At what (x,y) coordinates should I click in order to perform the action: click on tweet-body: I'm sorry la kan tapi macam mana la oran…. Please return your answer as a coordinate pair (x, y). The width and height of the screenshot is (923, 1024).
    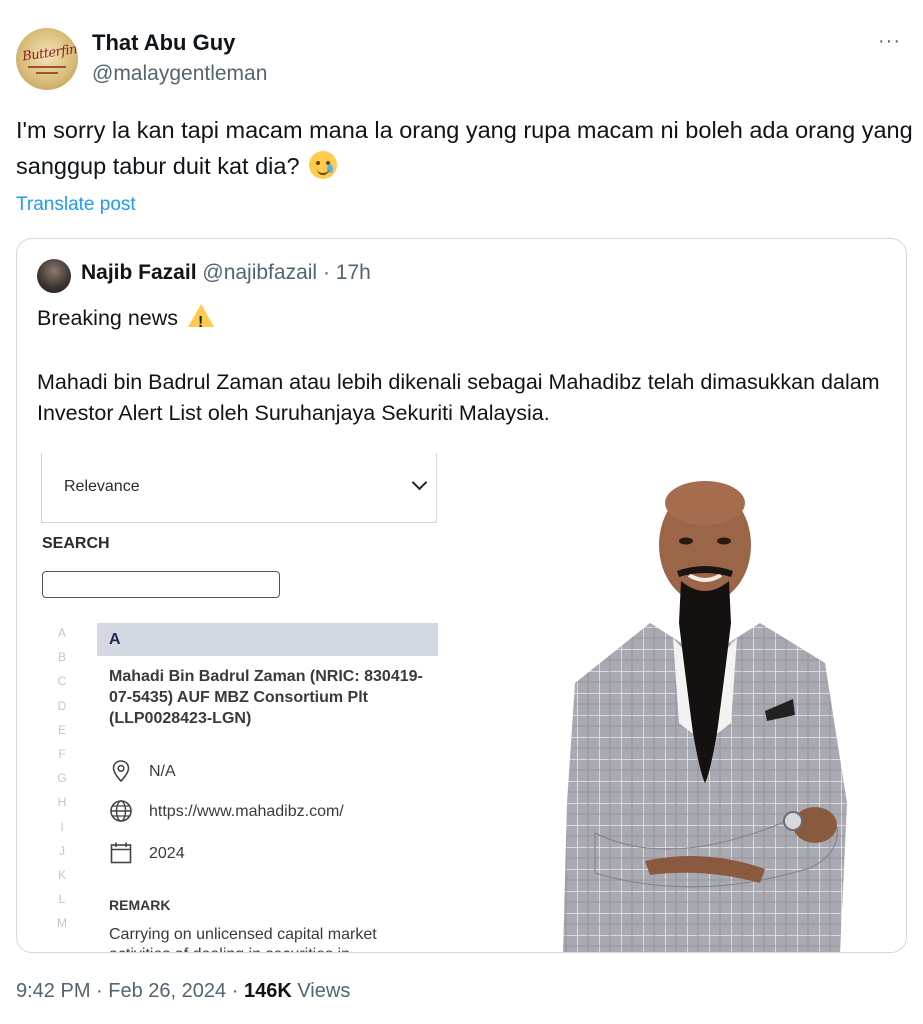
    Looking at the image, I should click on (464, 148).